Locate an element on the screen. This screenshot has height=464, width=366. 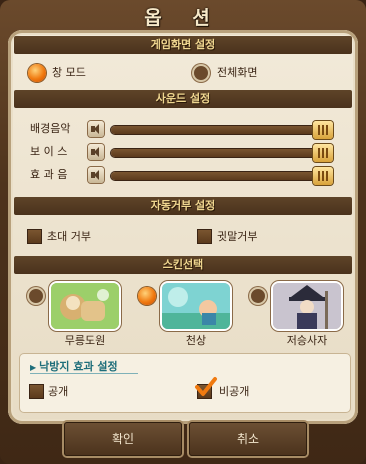
effect-label: 효 과 음 is located at coordinates (49, 174).